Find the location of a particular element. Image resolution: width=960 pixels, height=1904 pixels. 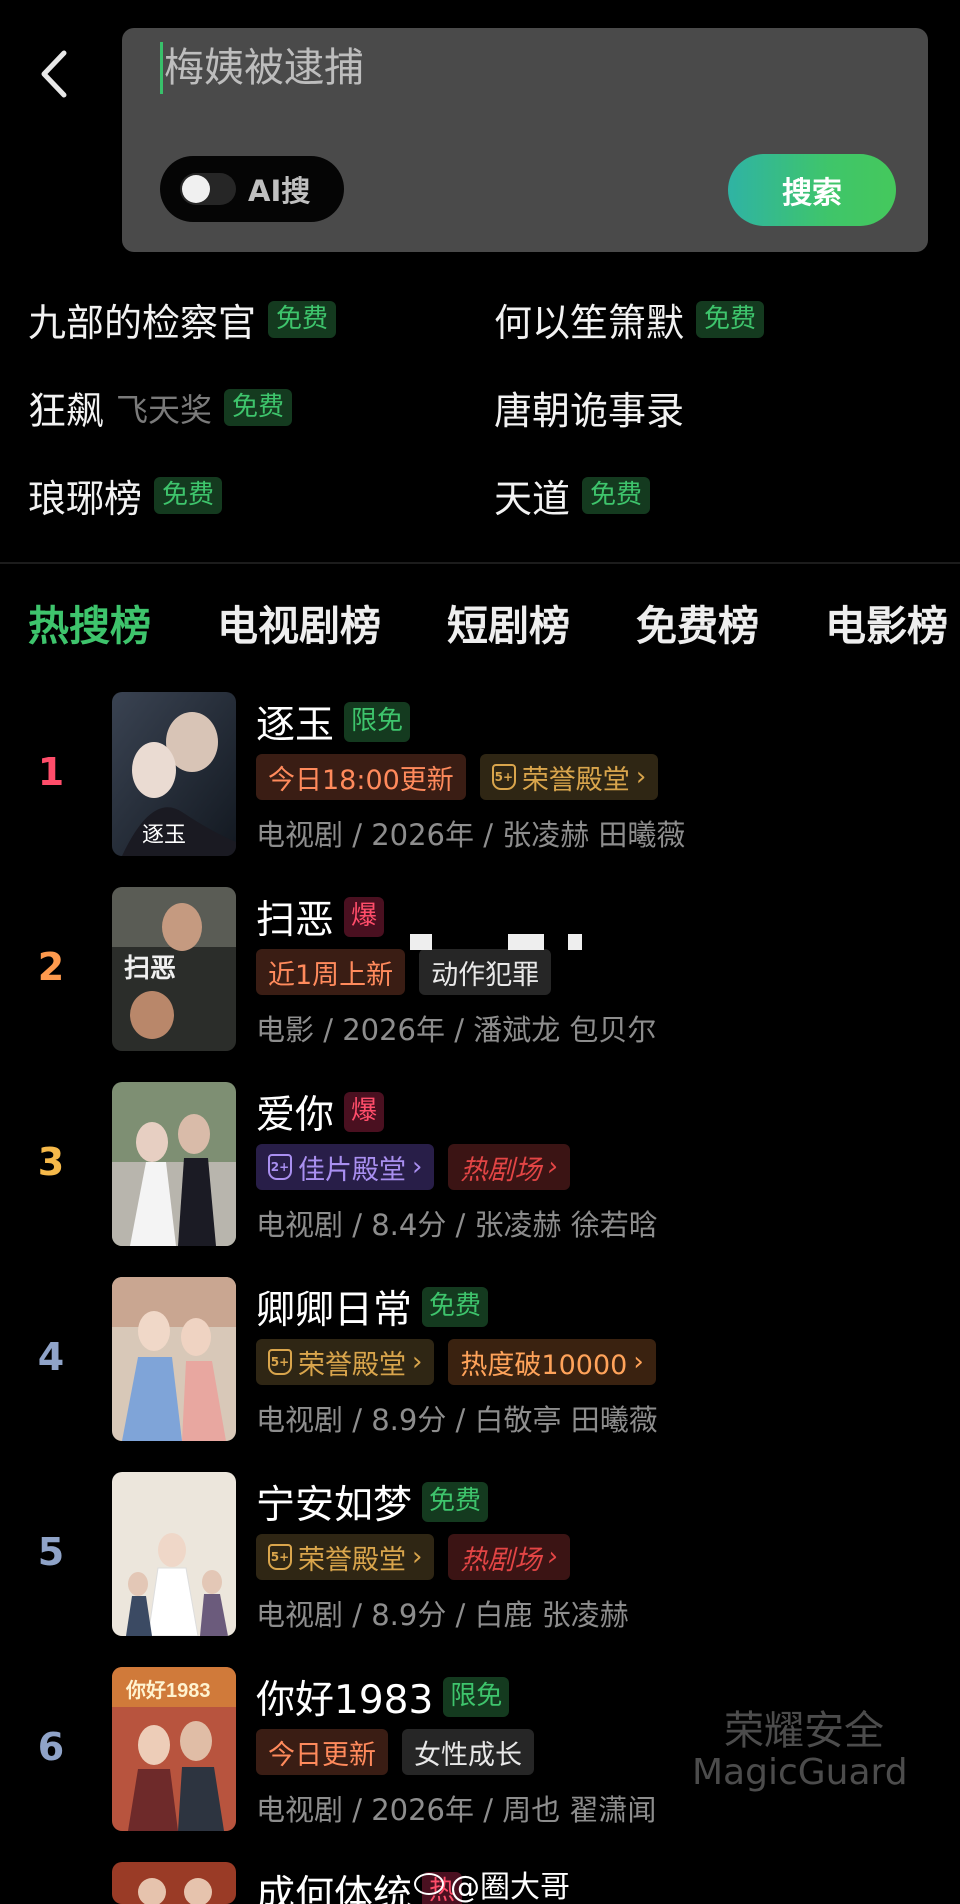

suggestion-title: 天道 is located at coordinates (532, 499).